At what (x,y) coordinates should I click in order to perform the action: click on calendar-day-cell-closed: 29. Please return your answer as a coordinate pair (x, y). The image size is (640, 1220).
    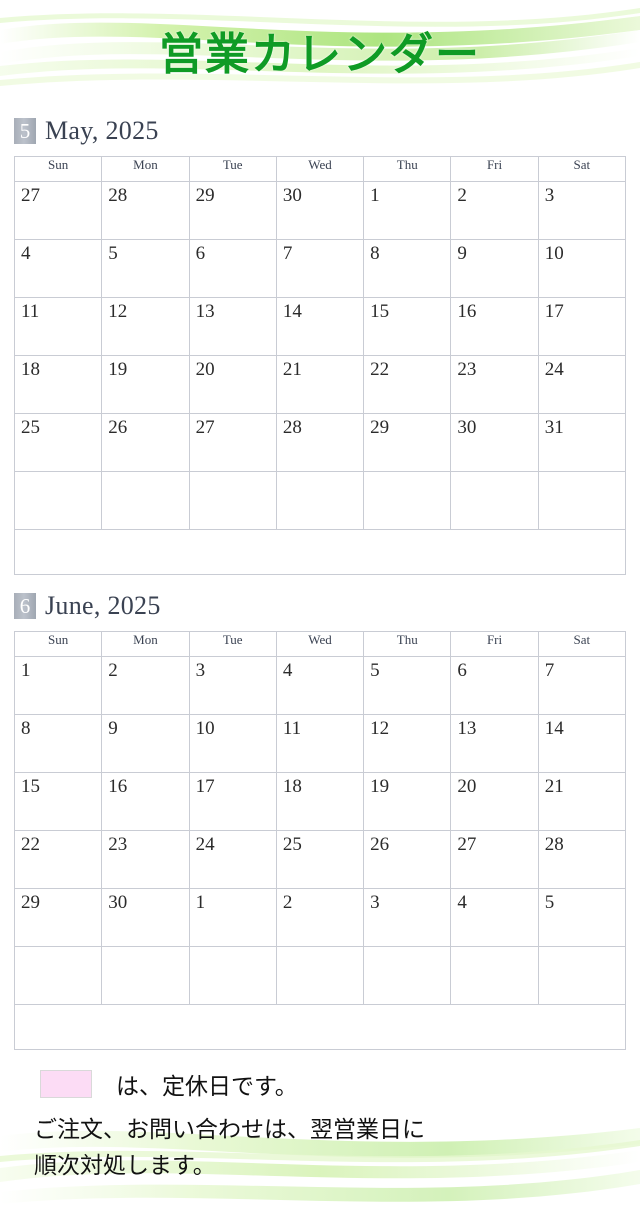
    Looking at the image, I should click on (58, 917).